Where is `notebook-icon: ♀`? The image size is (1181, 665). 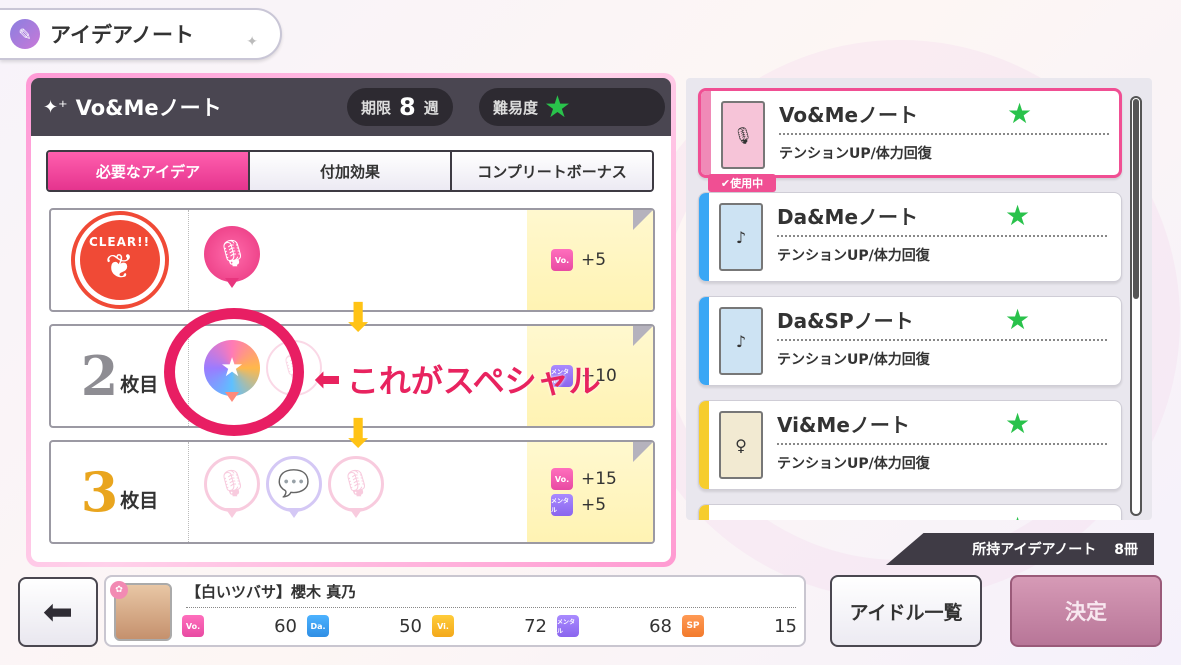 notebook-icon: ♀ is located at coordinates (741, 445).